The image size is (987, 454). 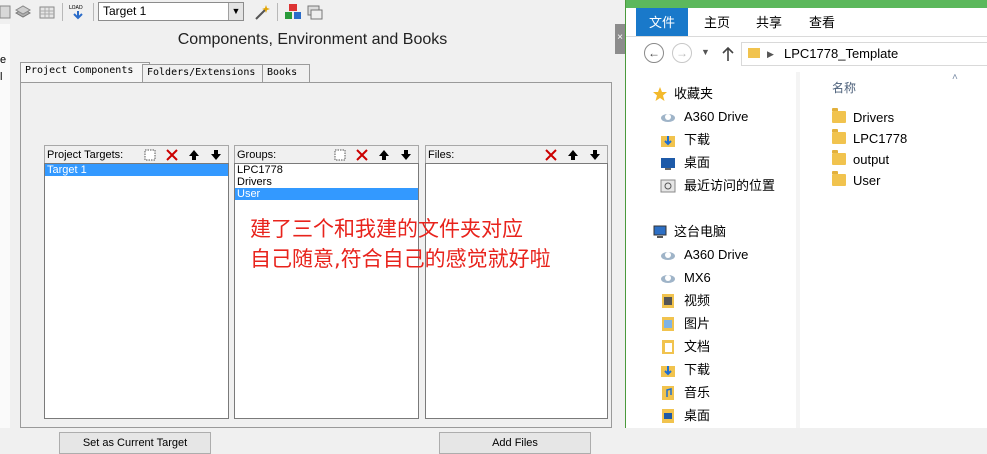 I want to click on recent-dropdown-icon: ▼, so click(x=705, y=52).